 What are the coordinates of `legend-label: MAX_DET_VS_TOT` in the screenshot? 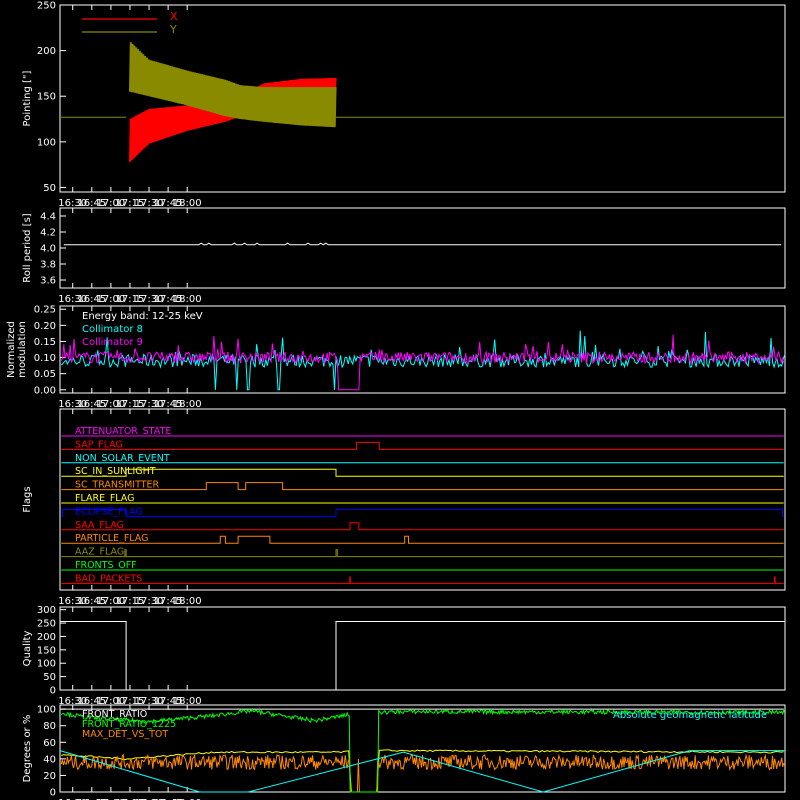 It's located at (125, 734).